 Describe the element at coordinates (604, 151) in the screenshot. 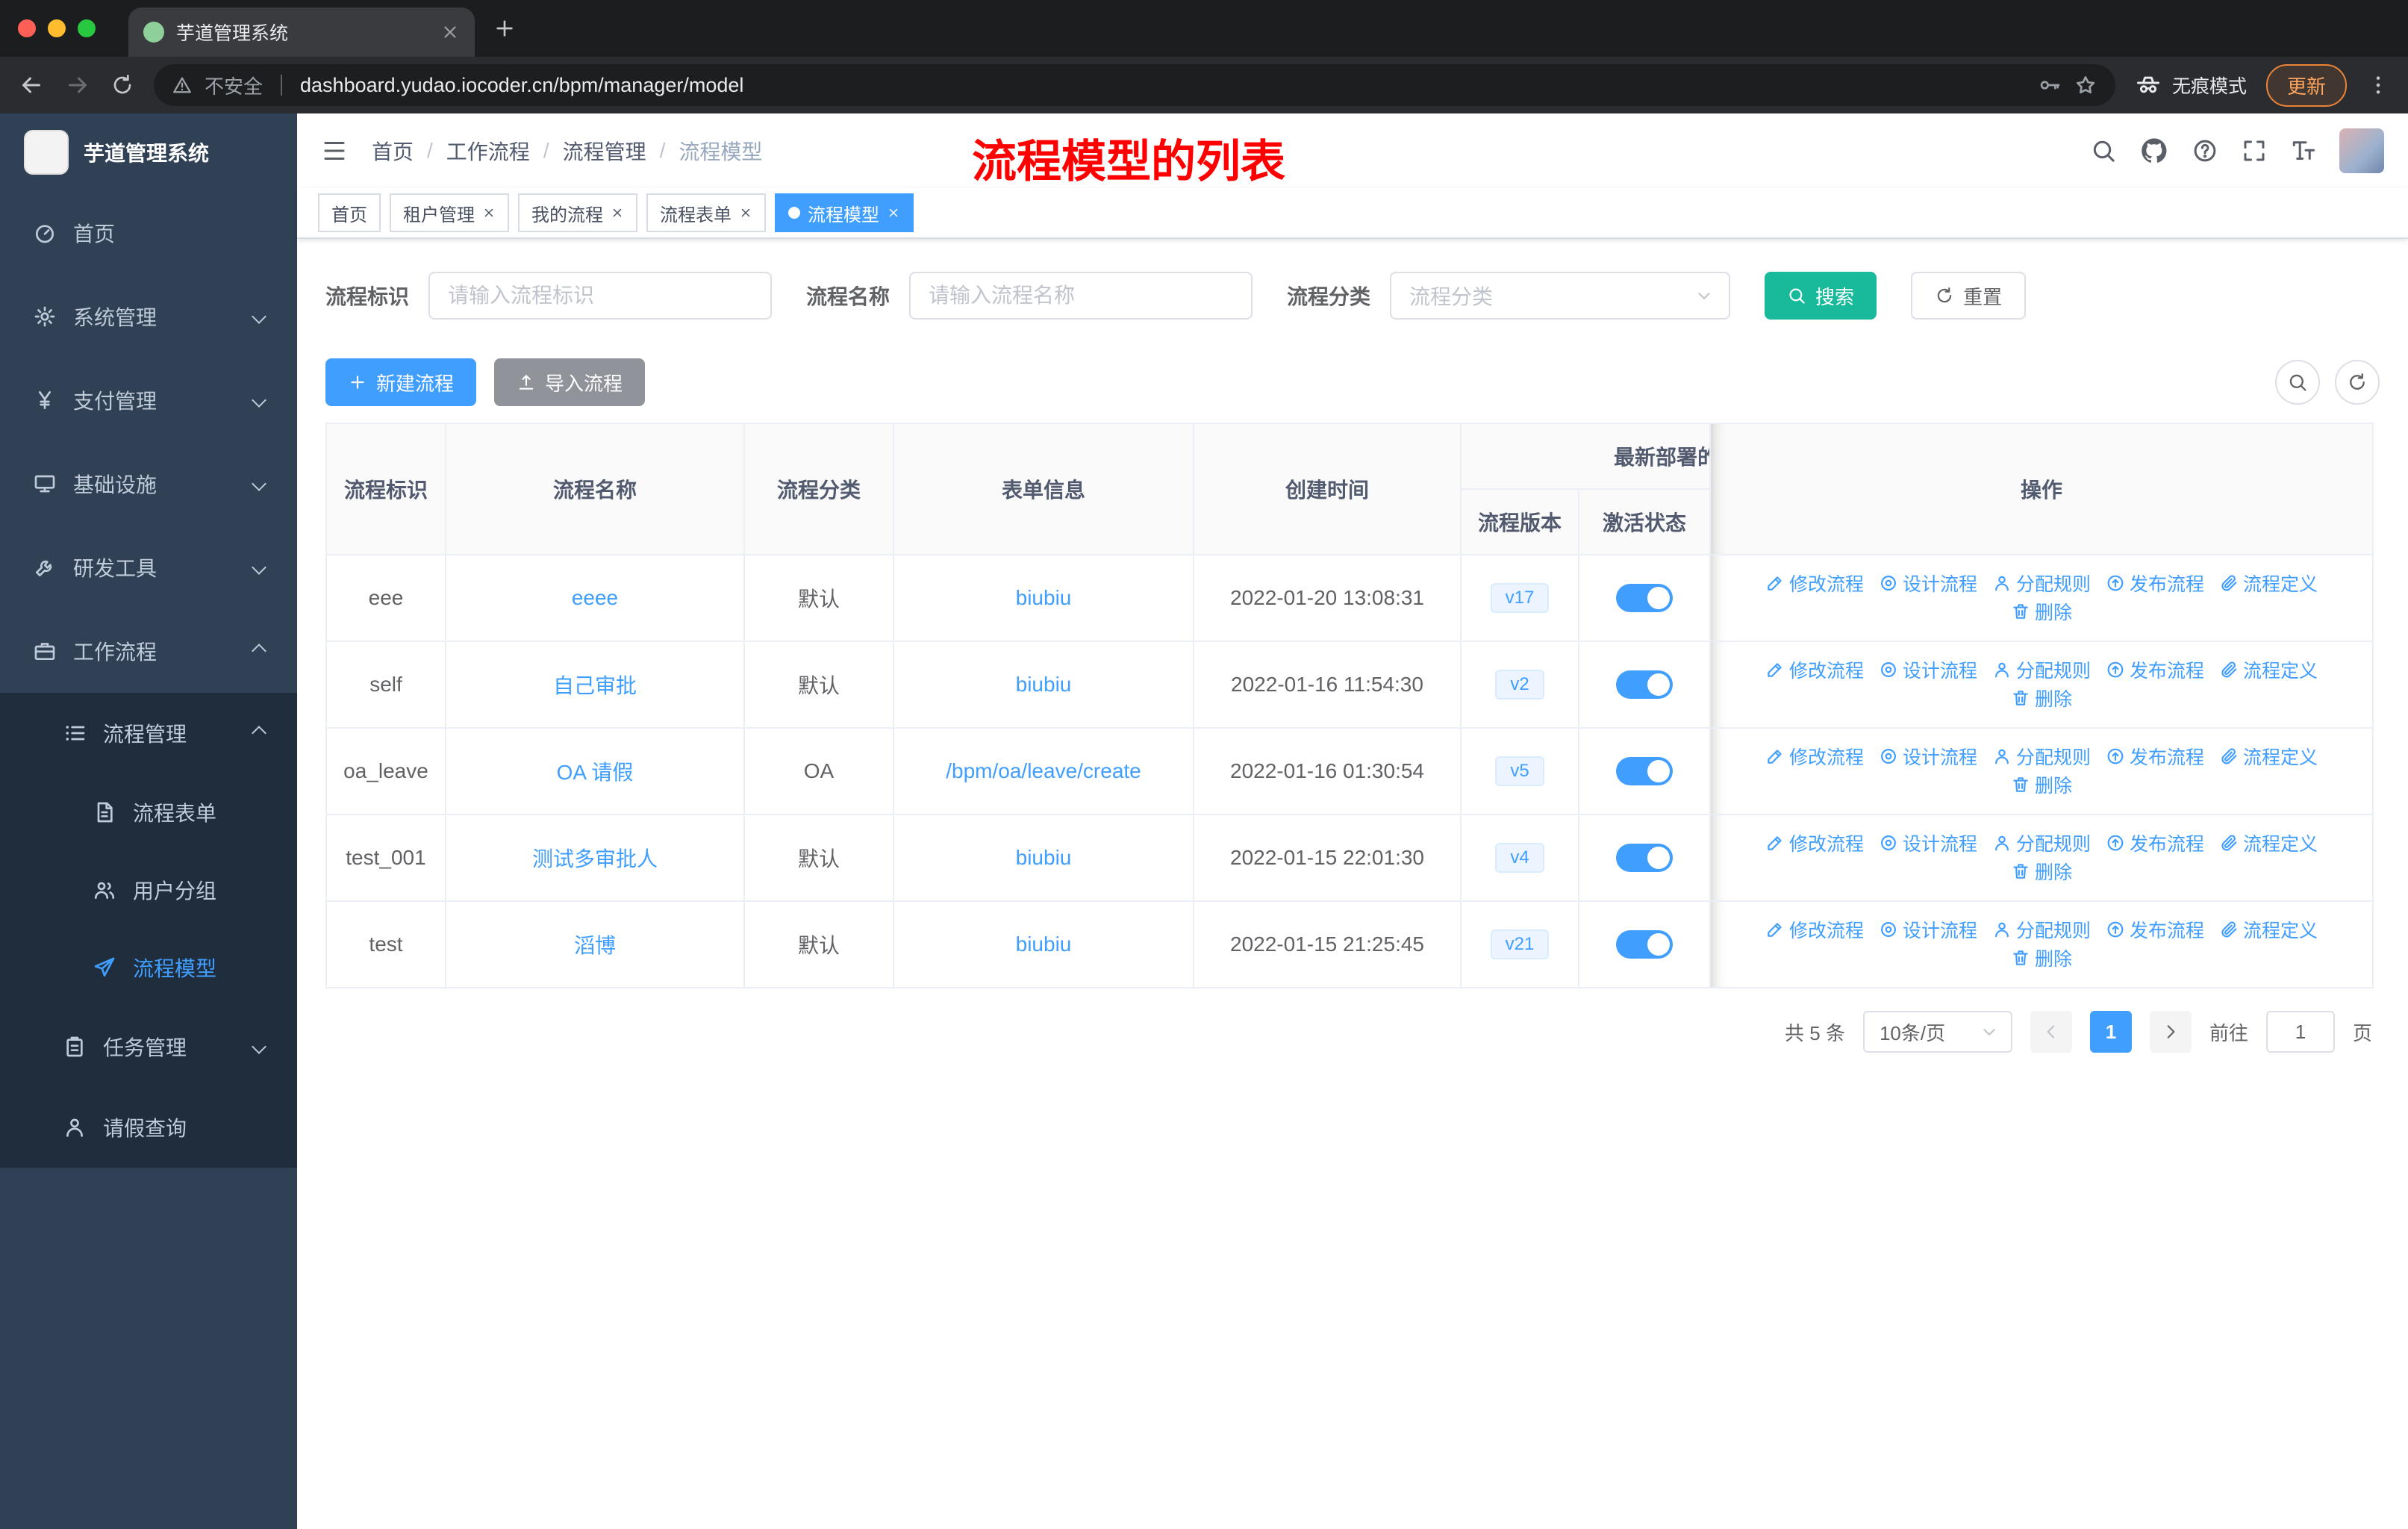

I see `breadcrumb-process-mgmt: 流程管理` at that location.